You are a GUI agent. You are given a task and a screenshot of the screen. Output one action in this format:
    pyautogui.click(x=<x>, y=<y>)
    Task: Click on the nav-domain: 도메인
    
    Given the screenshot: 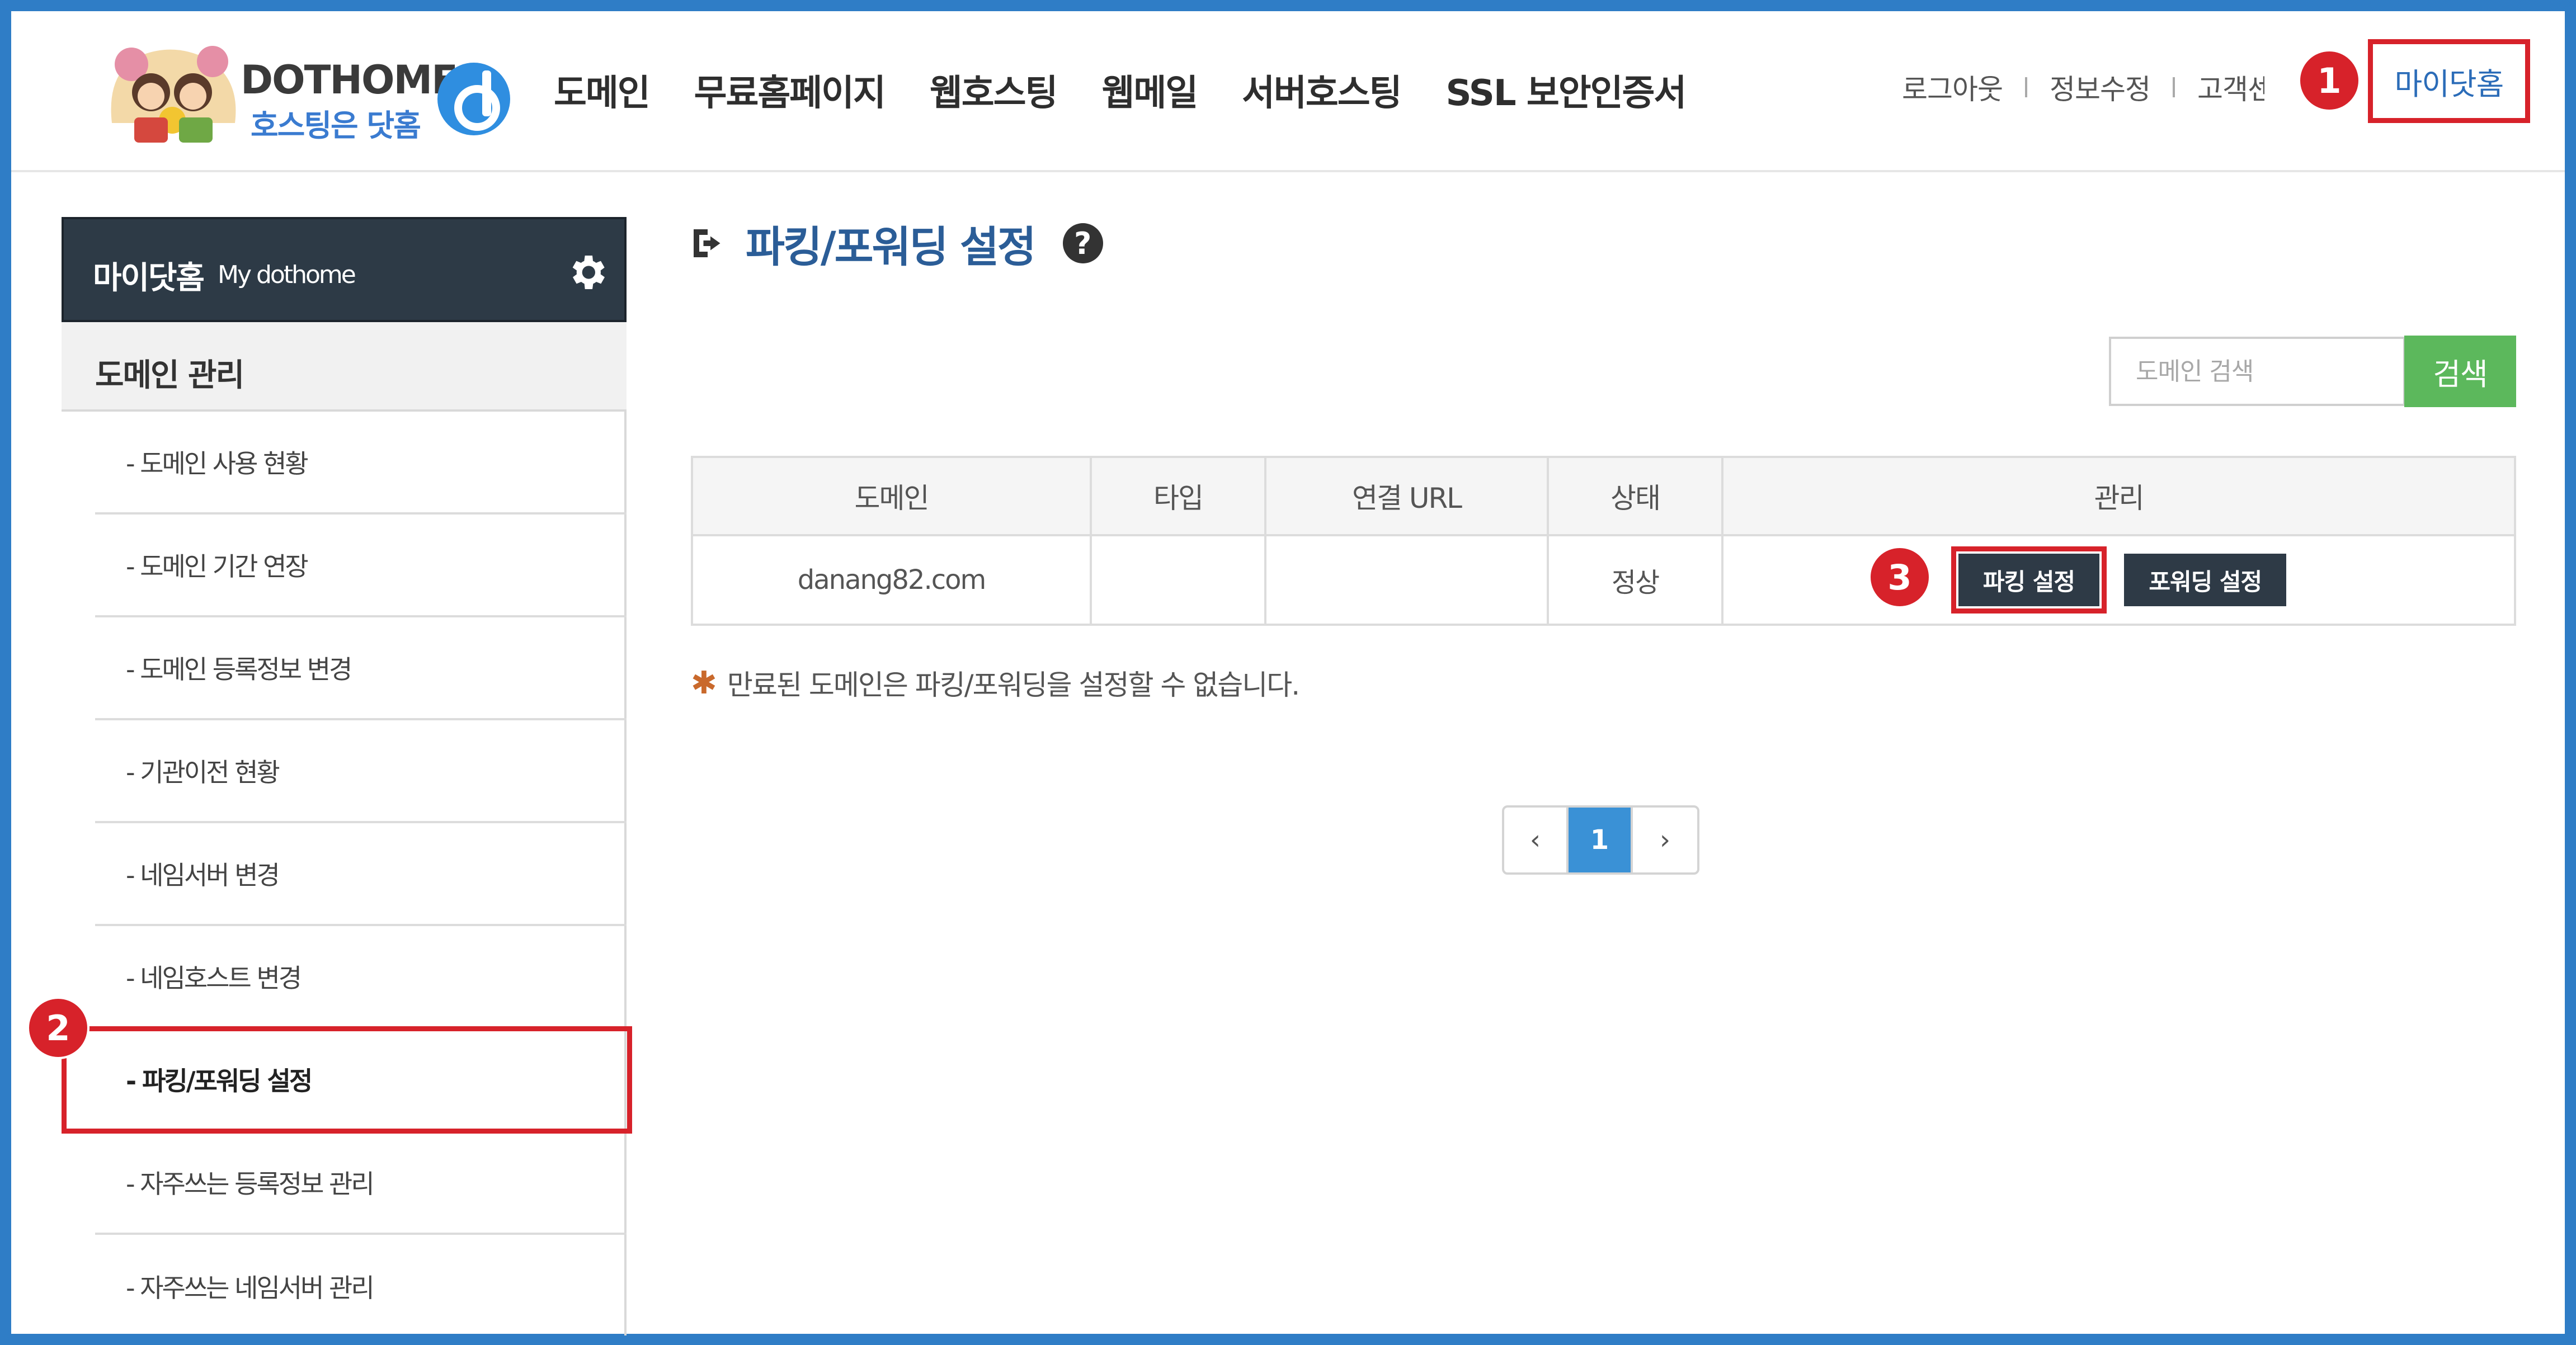 What is the action you would take?
    pyautogui.click(x=602, y=90)
    